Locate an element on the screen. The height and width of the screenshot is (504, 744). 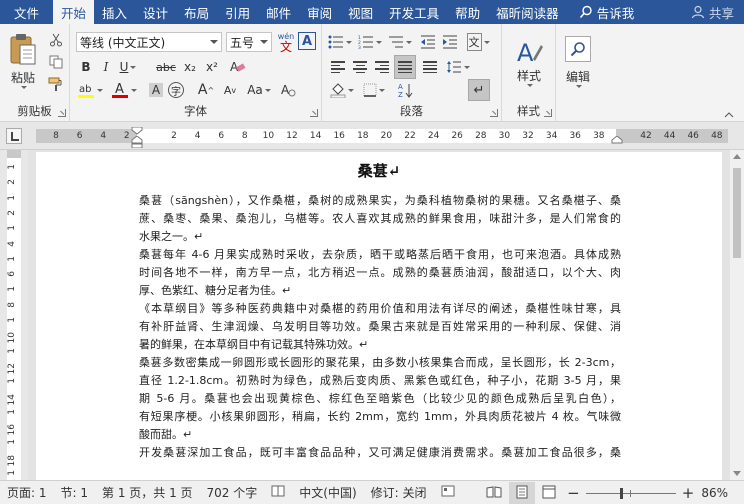
tab-foxit-reader: 福昕阅读器 is located at coordinates (527, 12).